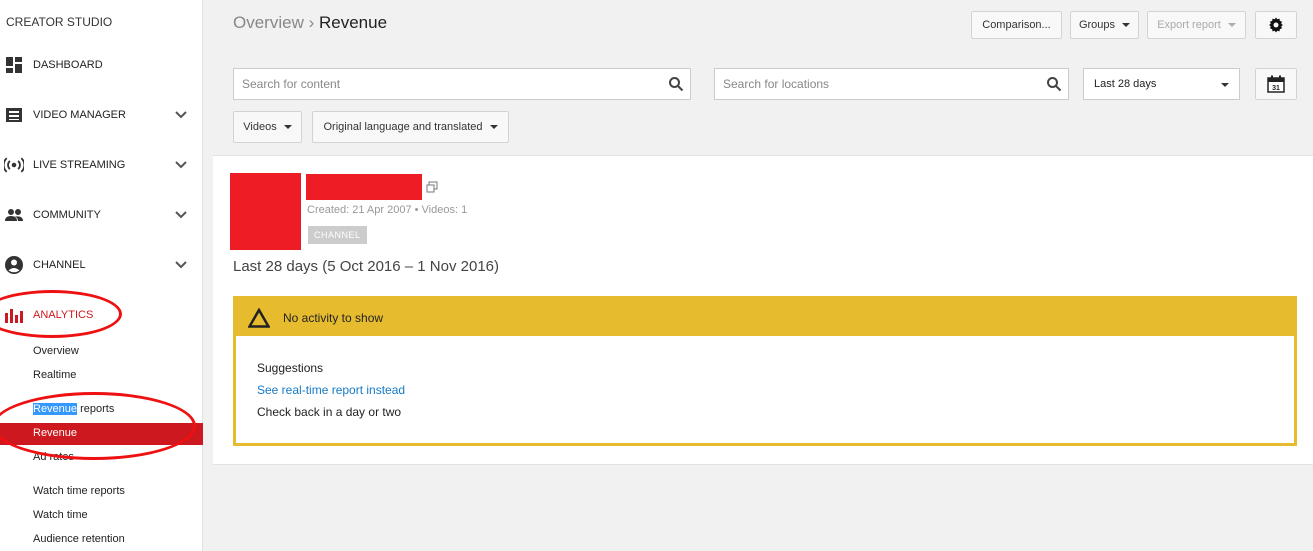  I want to click on subitem-label: Watch time, so click(60, 515).